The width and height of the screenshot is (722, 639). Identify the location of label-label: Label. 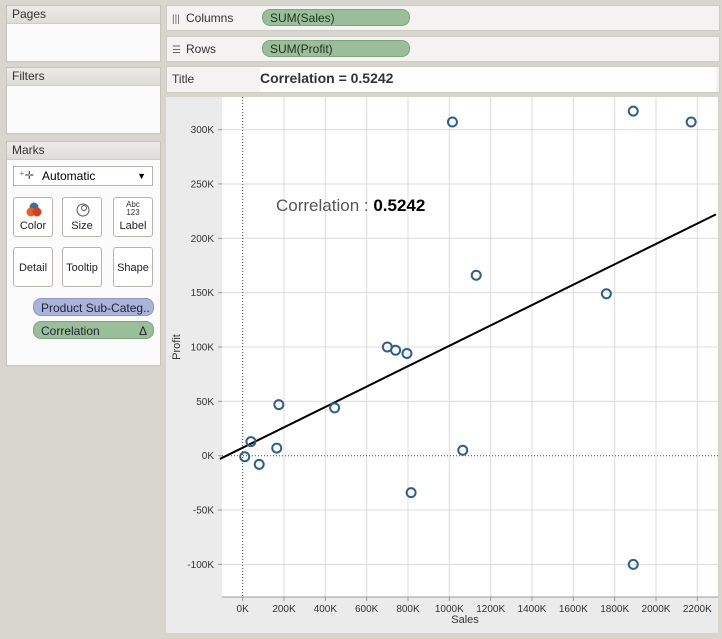
(133, 226).